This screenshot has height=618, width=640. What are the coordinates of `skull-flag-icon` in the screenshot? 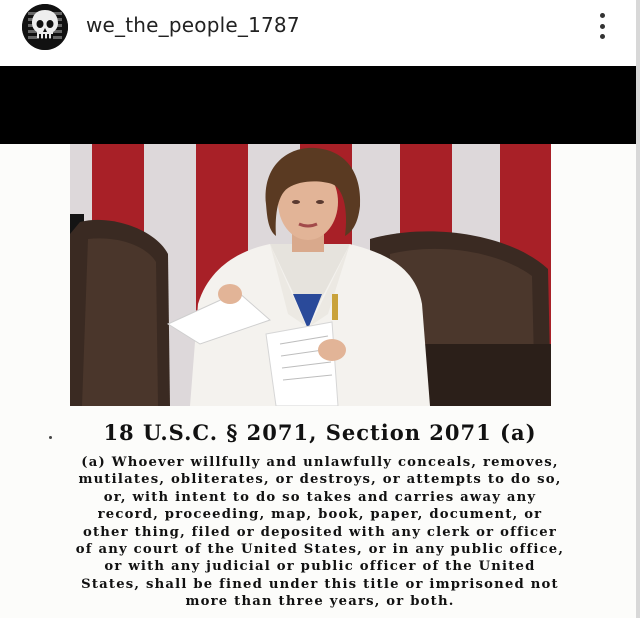 It's located at (45, 27).